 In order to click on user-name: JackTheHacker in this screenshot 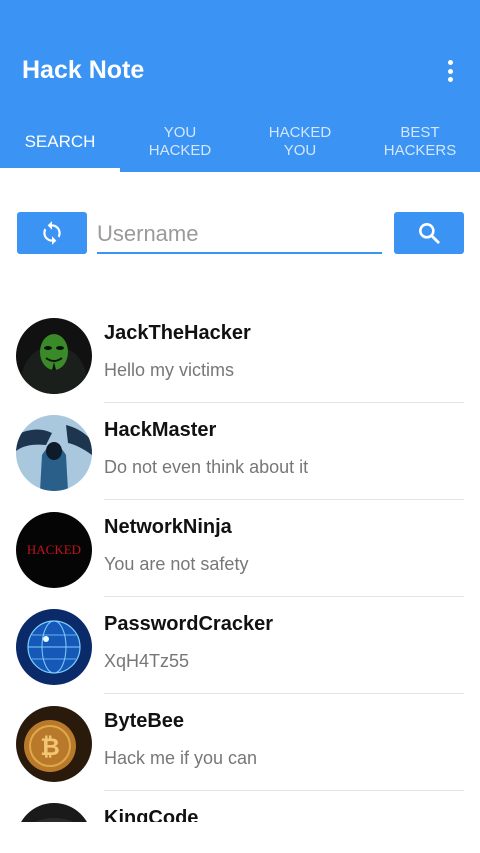, I will do `click(177, 333)`.